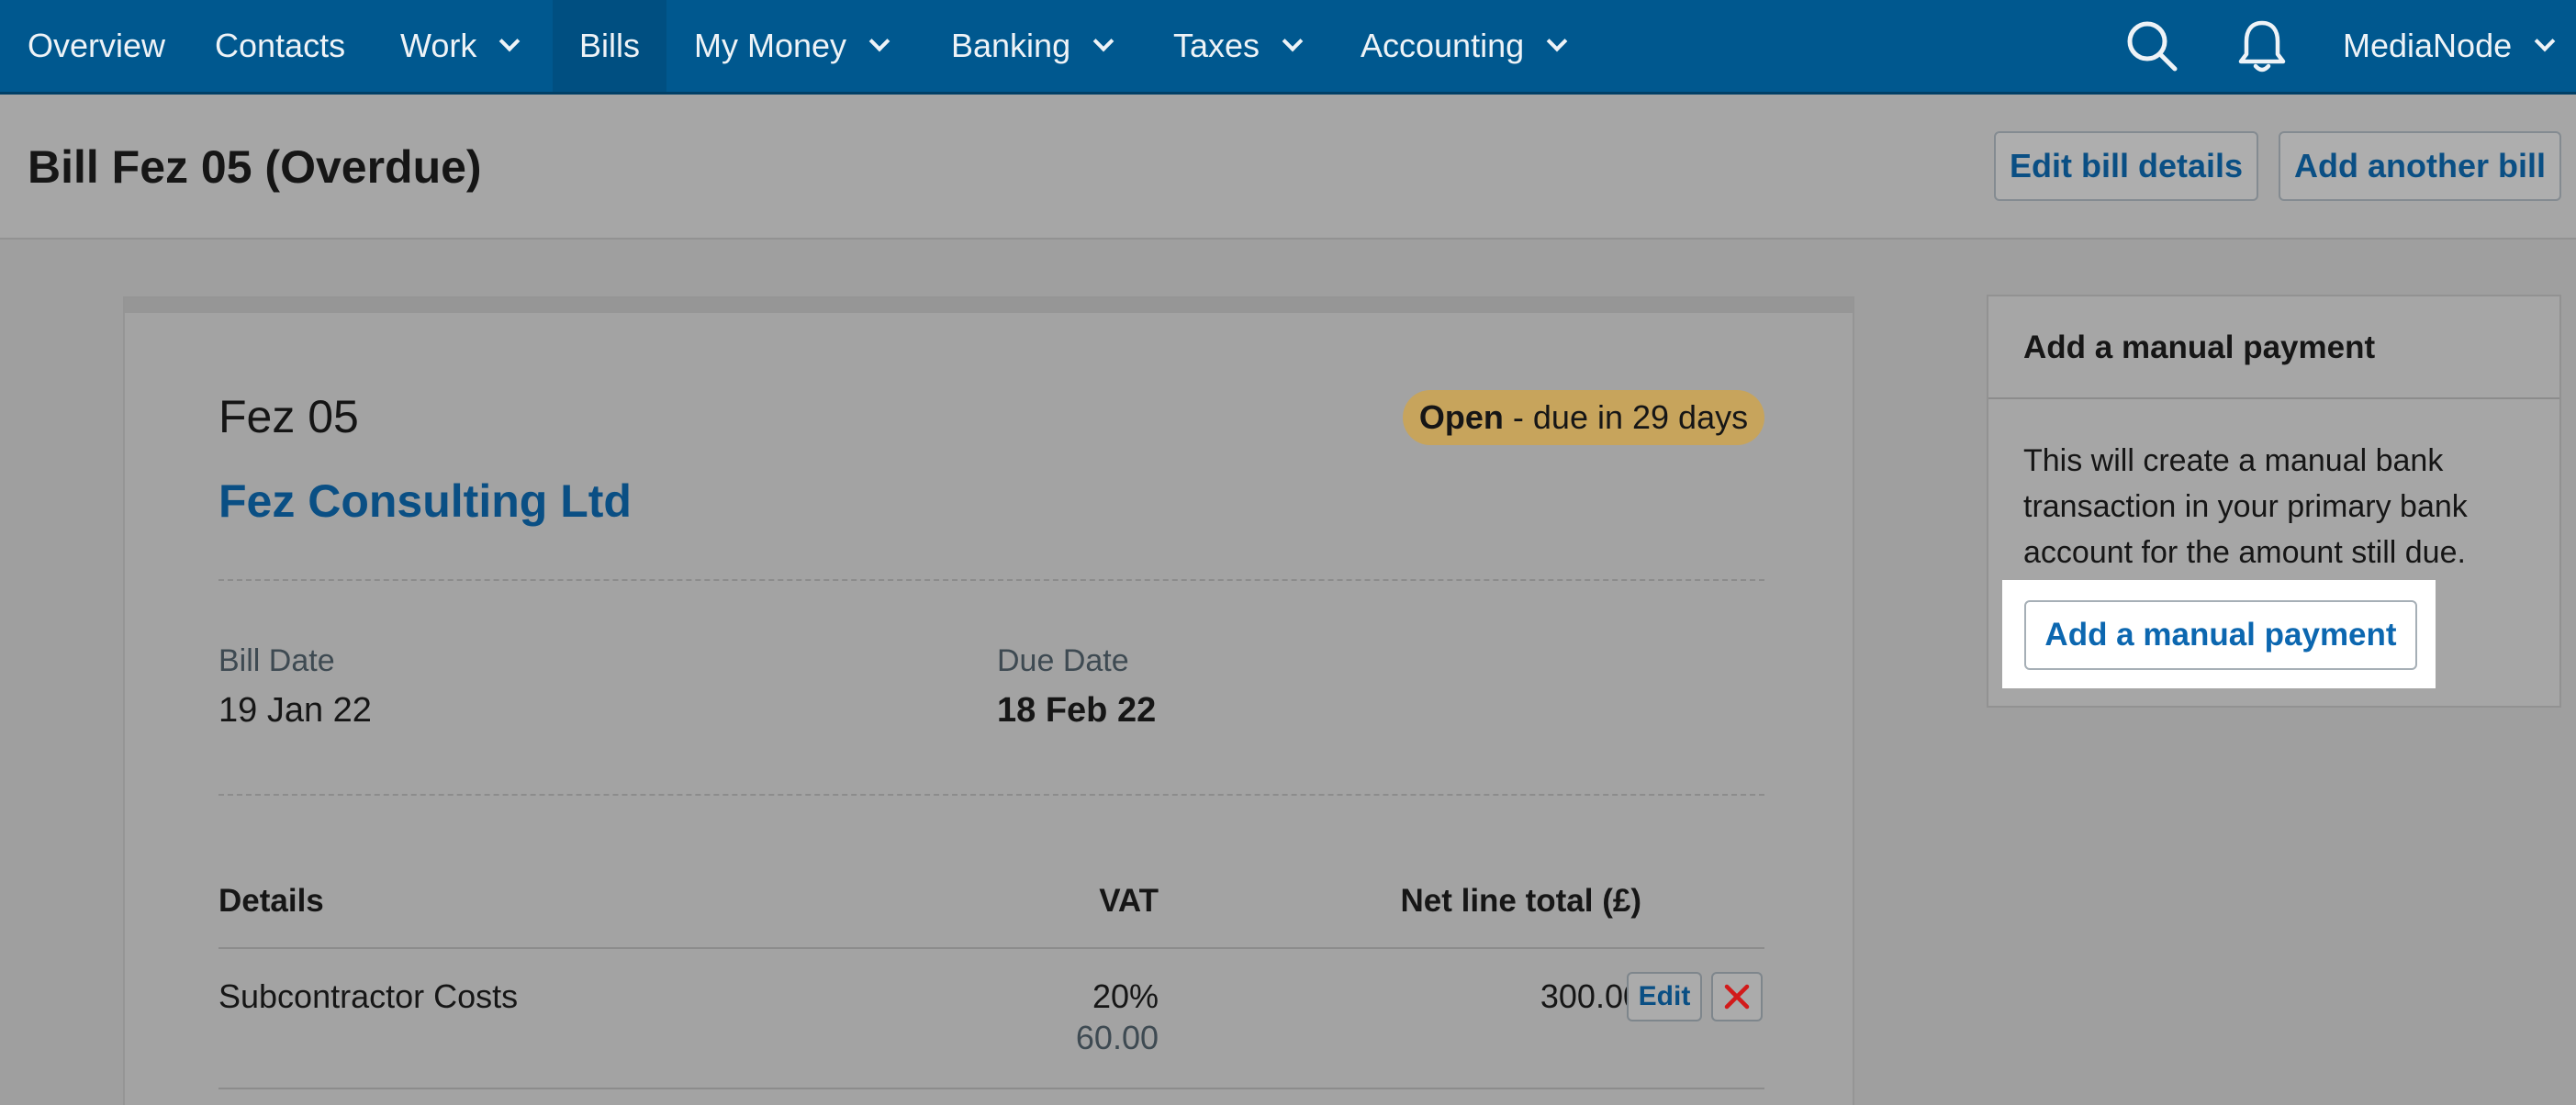 The image size is (2576, 1105). I want to click on nav-taxes: Taxes, so click(1238, 46).